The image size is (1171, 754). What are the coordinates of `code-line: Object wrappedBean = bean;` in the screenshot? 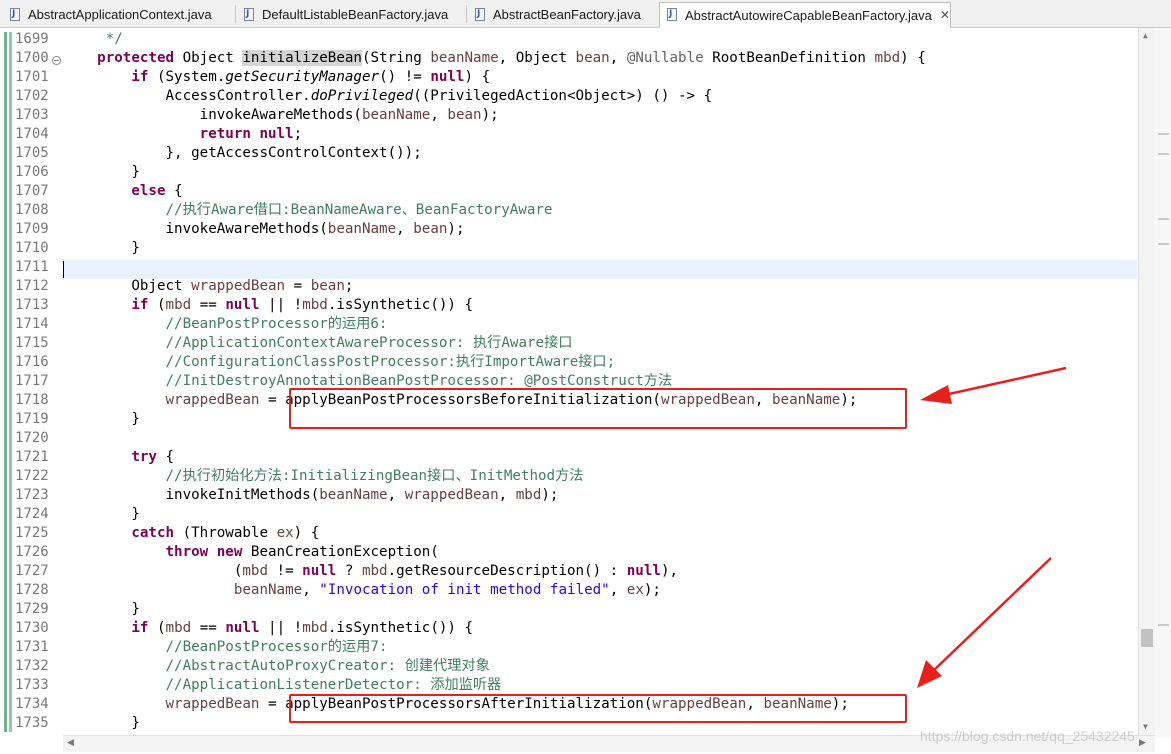 It's located at (208, 286).